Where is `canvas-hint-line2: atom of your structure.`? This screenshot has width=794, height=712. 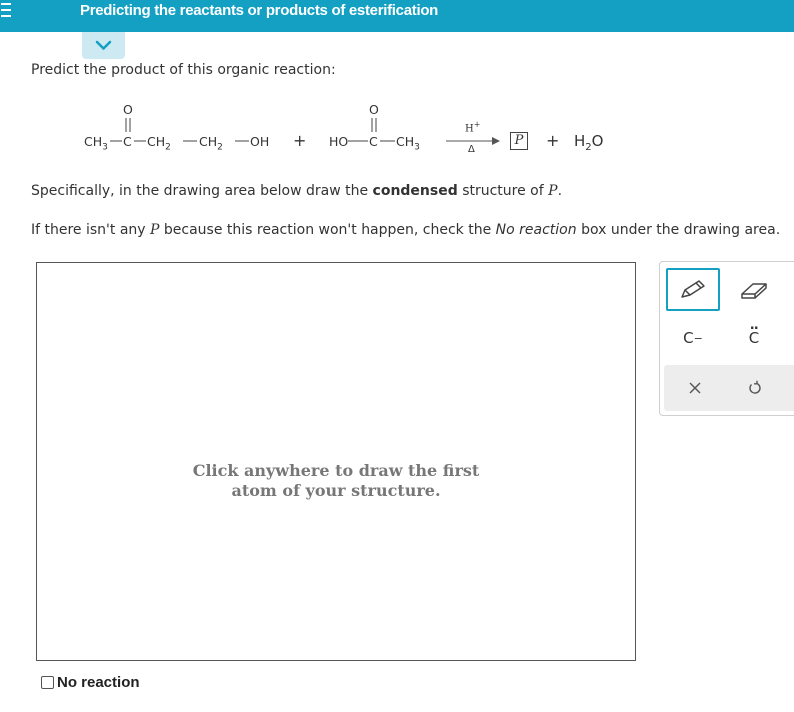
canvas-hint-line2: atom of your structure. is located at coordinates (336, 490).